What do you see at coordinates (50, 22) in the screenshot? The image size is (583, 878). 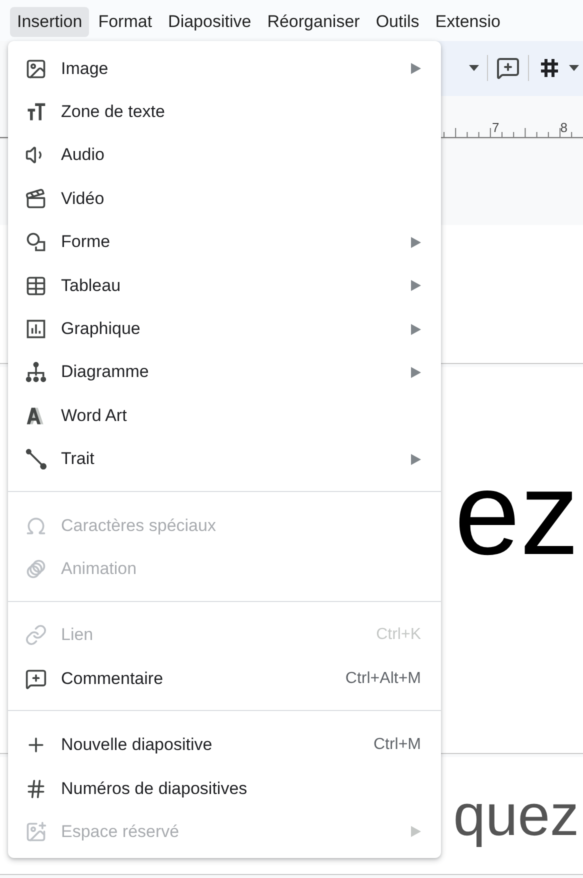 I see `menu-bar-item: Insertion` at bounding box center [50, 22].